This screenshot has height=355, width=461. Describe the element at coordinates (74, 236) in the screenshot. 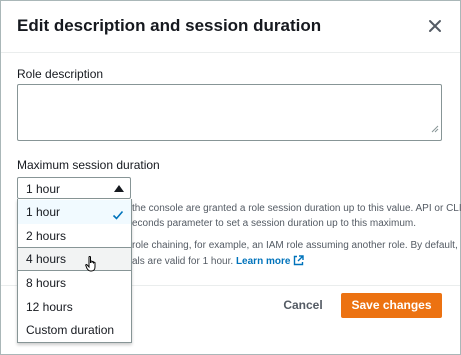

I see `option-2-hours: 2 hours` at that location.